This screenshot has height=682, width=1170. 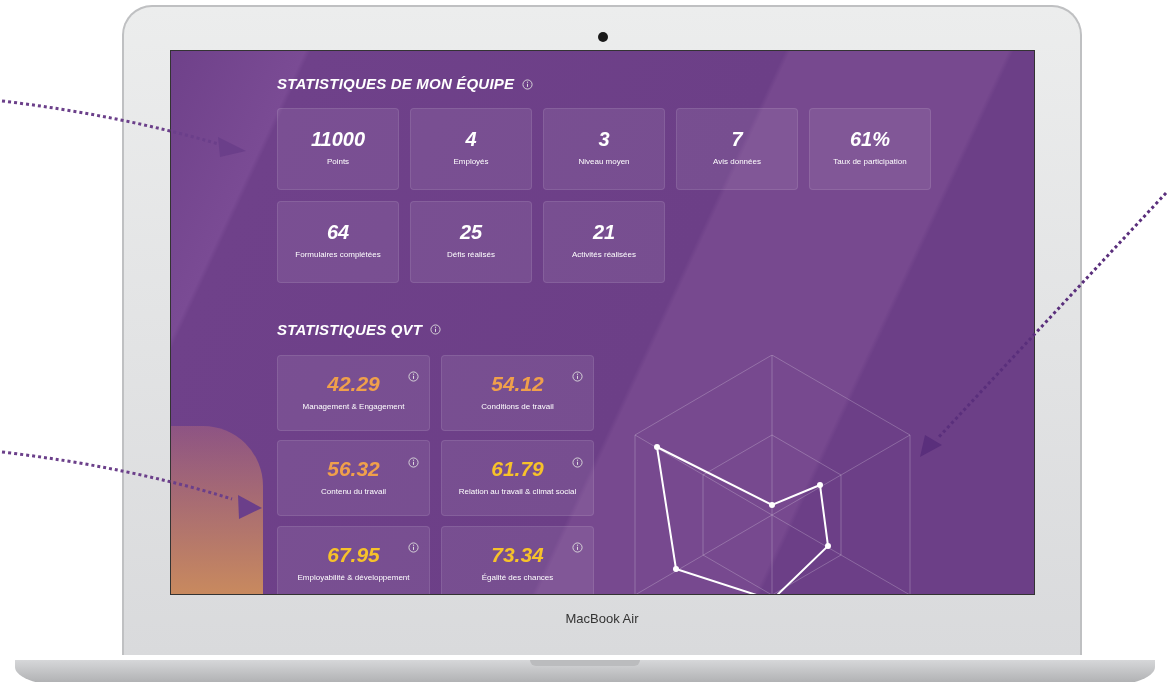 I want to click on score-label: Égalité des chances, so click(x=517, y=577).